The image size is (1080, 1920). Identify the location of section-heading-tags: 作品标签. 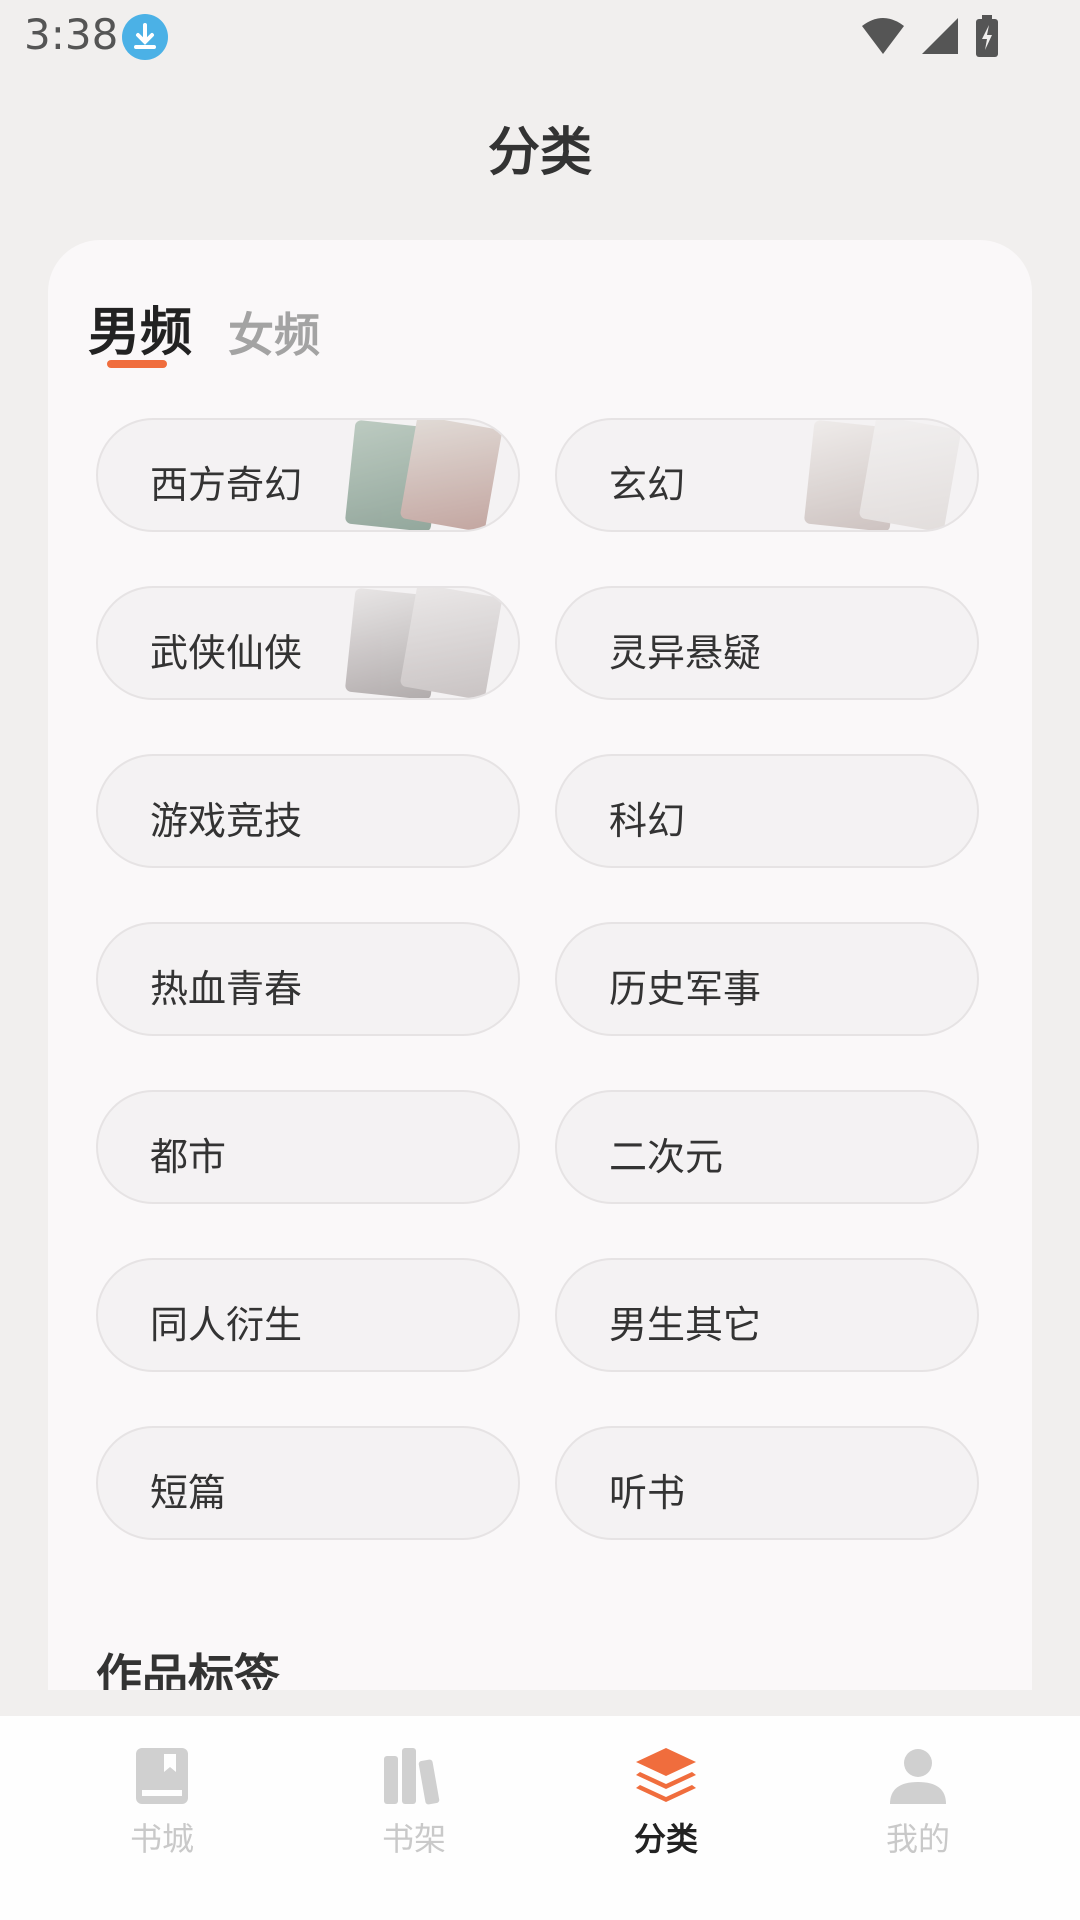
(188, 1669).